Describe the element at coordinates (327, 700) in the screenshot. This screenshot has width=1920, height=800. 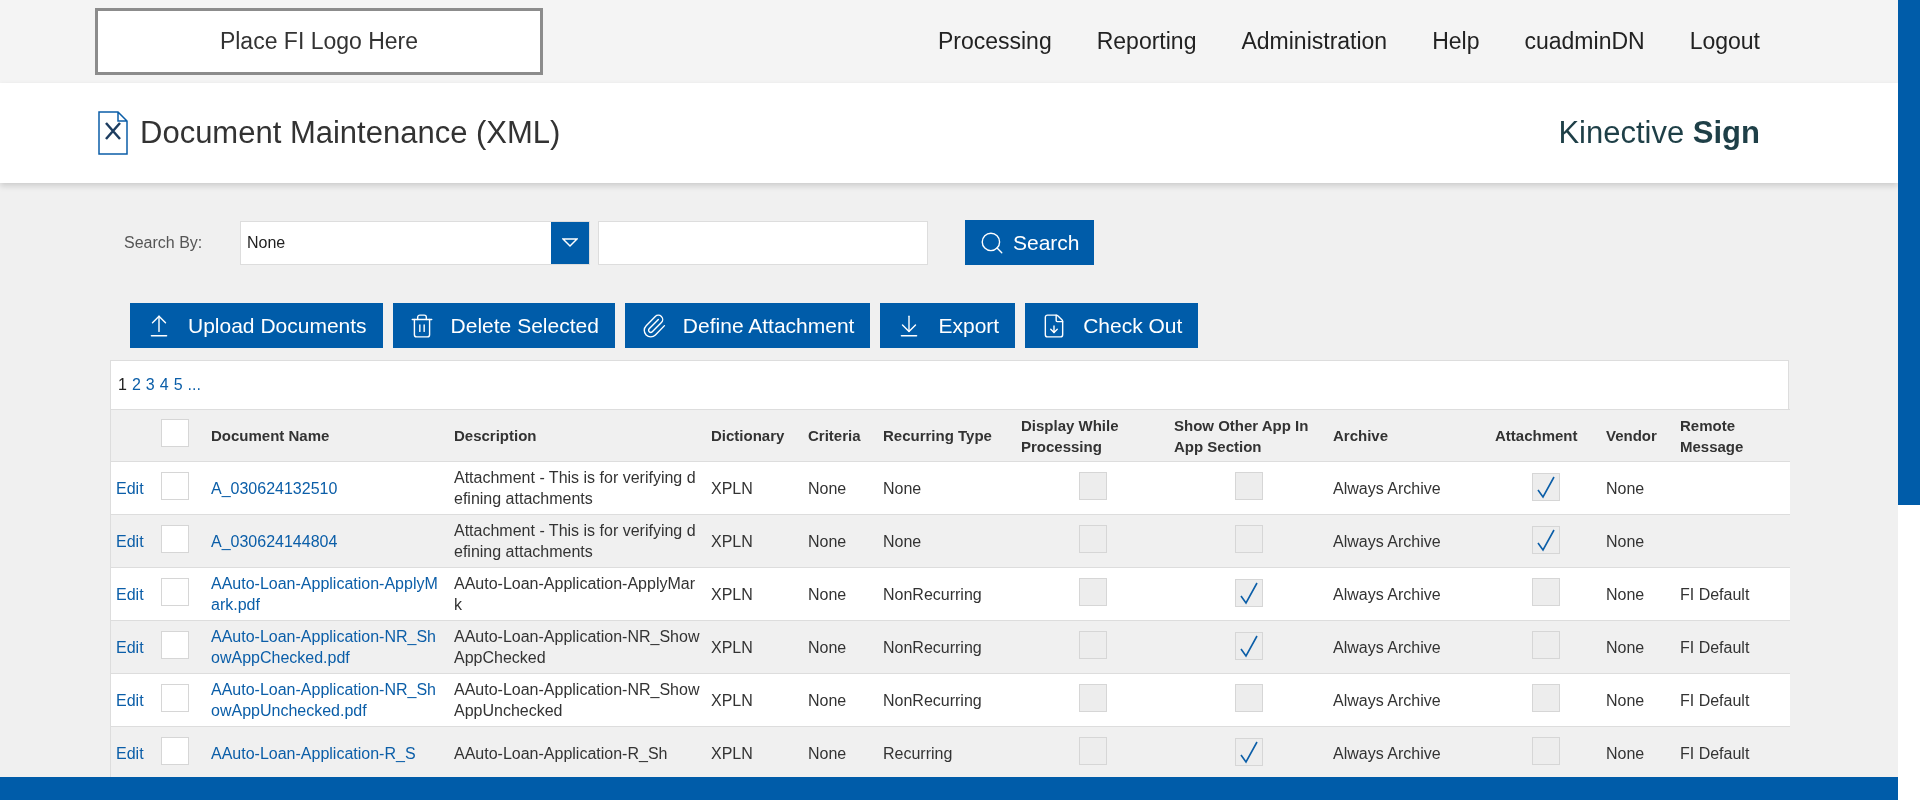
I see `document-name-link: AAuto-Loan-Application-NR_ShowAppUnchecked.pdf` at that location.